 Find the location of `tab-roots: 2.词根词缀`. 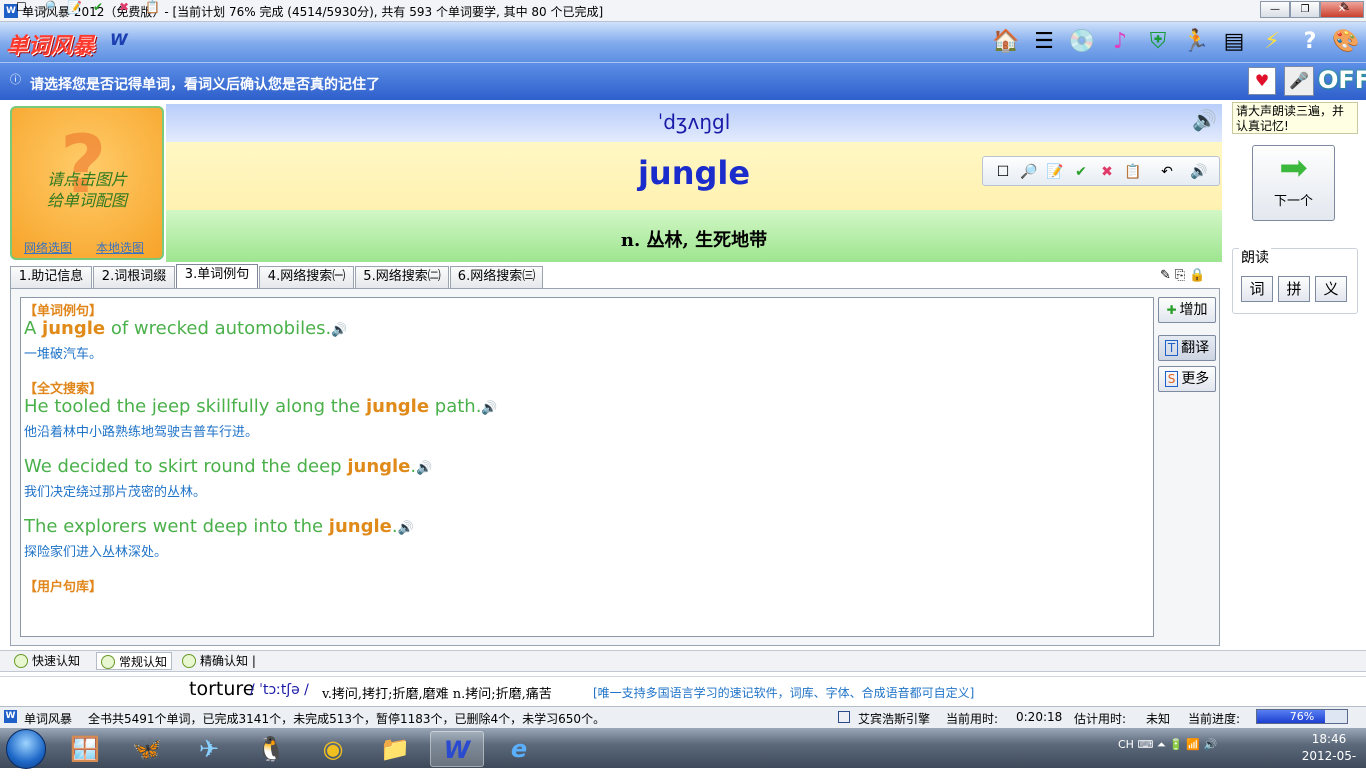

tab-roots: 2.词根词缀 is located at coordinates (134, 277).